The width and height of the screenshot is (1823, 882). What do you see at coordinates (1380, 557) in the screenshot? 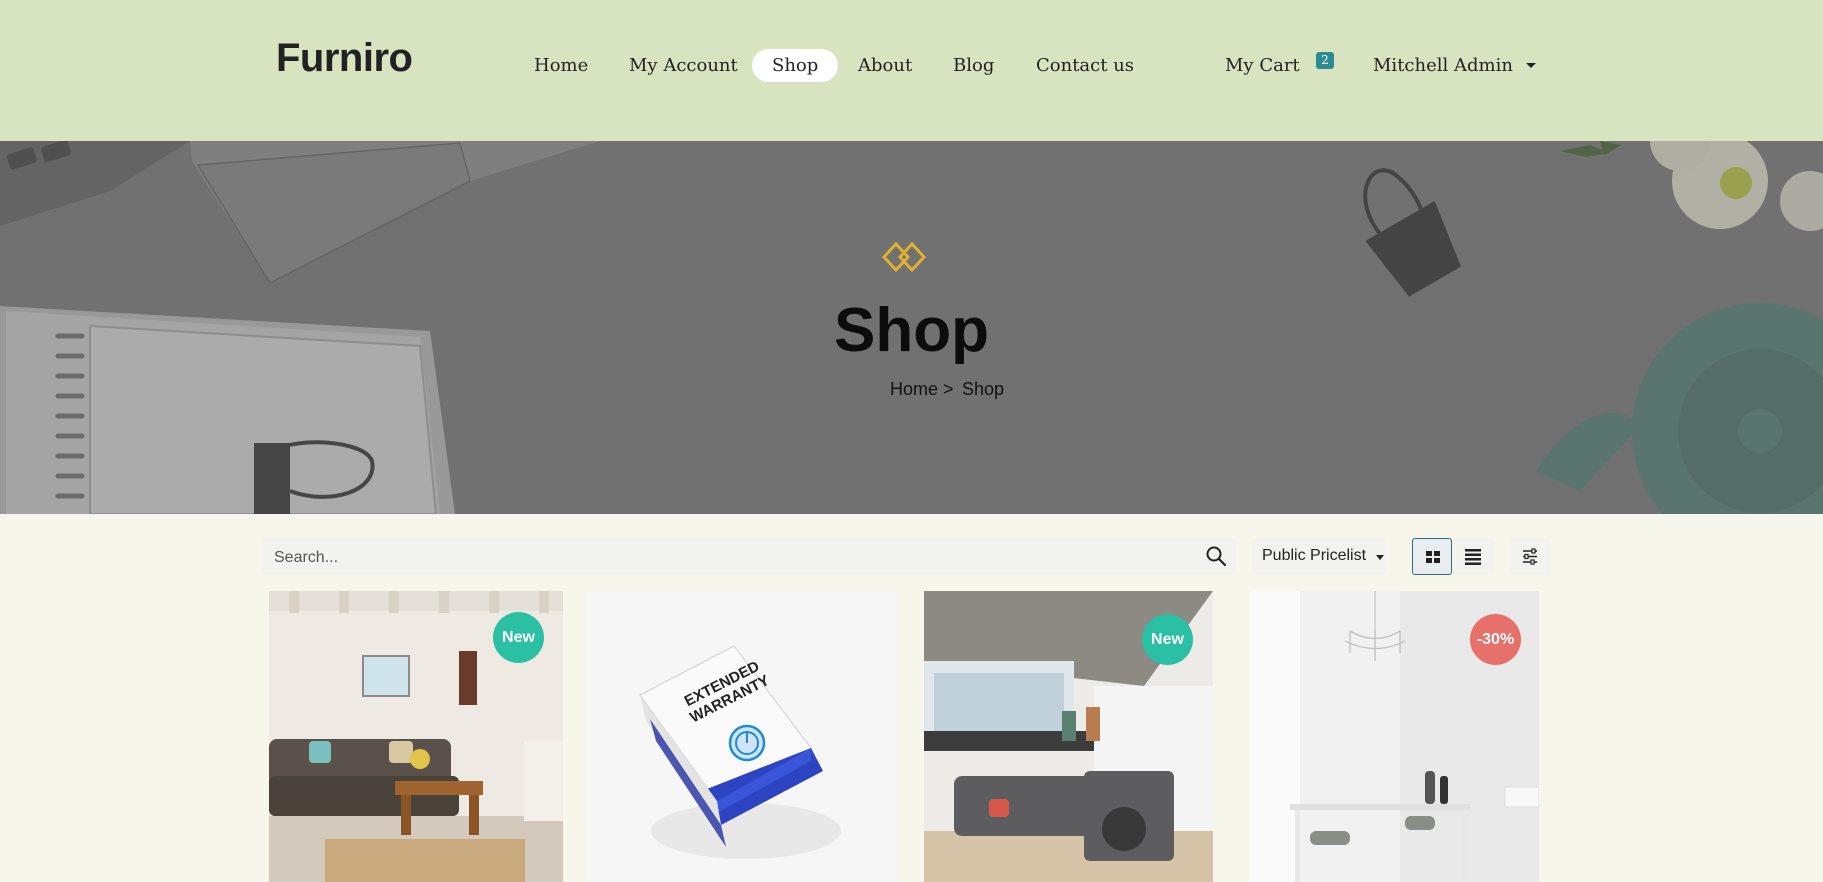
I see `chevron-down-icon` at bounding box center [1380, 557].